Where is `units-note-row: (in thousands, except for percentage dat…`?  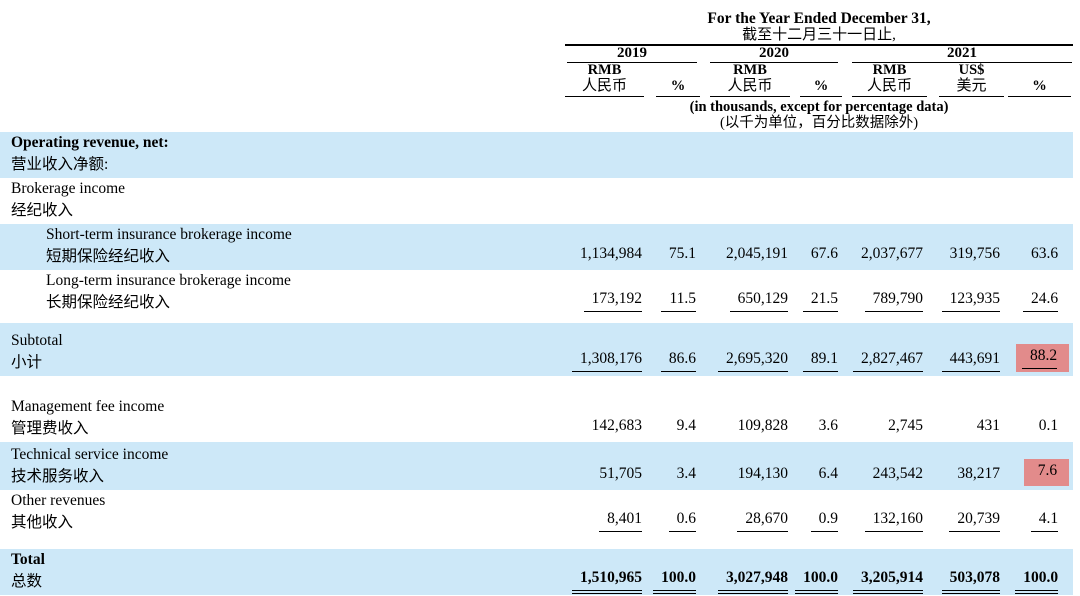
units-note-row: (in thousands, except for percentage dat… is located at coordinates (536, 114).